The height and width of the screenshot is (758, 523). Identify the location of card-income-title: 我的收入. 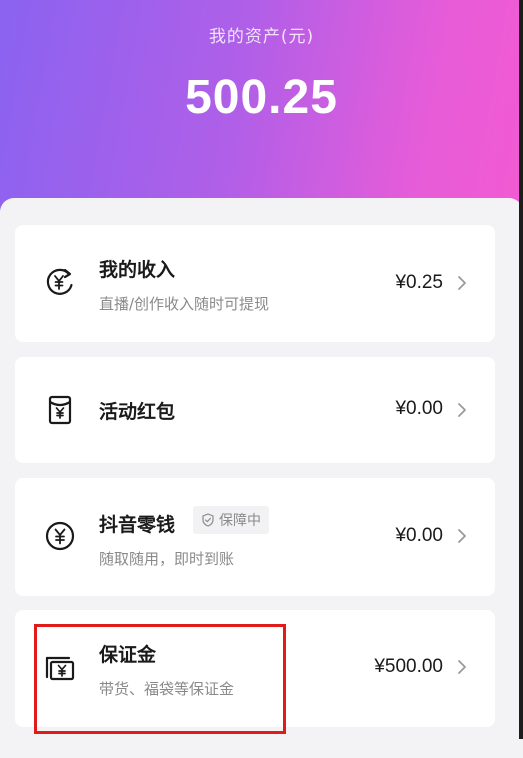
(137, 270).